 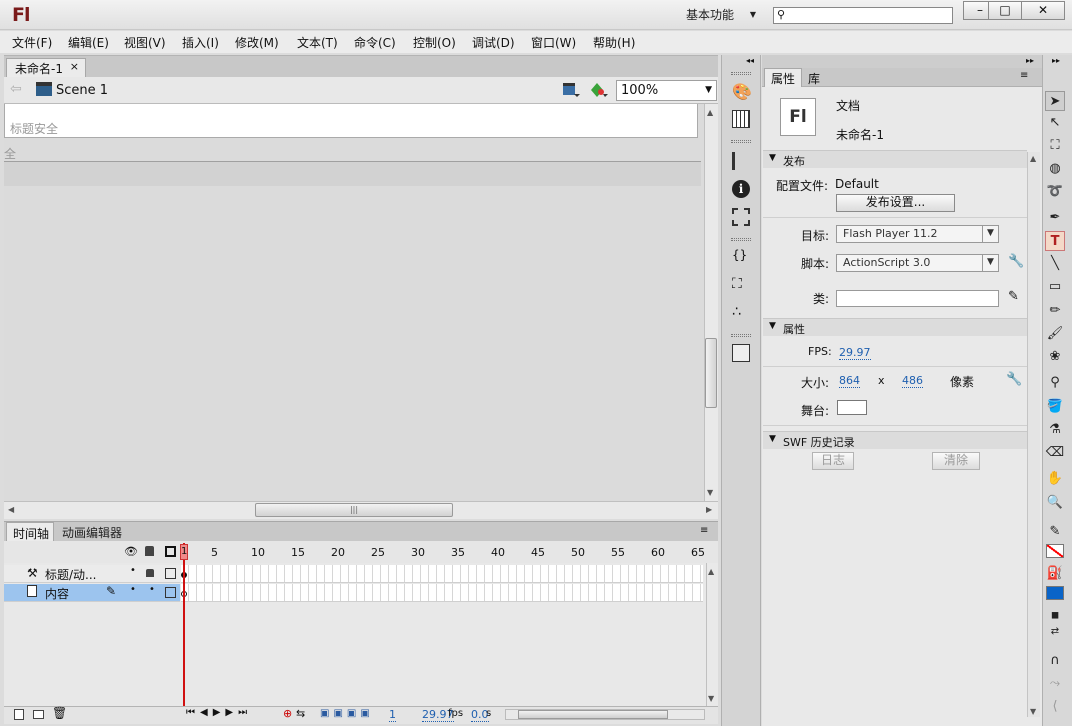 What do you see at coordinates (1055, 479) in the screenshot?
I see `hand-tool-icon: ✋` at bounding box center [1055, 479].